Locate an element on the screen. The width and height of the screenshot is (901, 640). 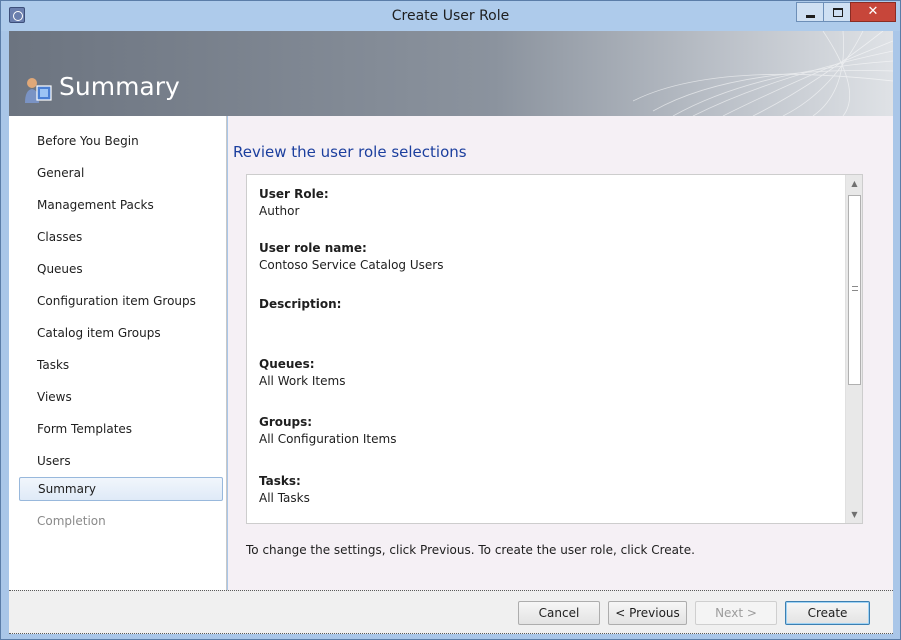
nav-item-summary: Summary is located at coordinates (121, 489).